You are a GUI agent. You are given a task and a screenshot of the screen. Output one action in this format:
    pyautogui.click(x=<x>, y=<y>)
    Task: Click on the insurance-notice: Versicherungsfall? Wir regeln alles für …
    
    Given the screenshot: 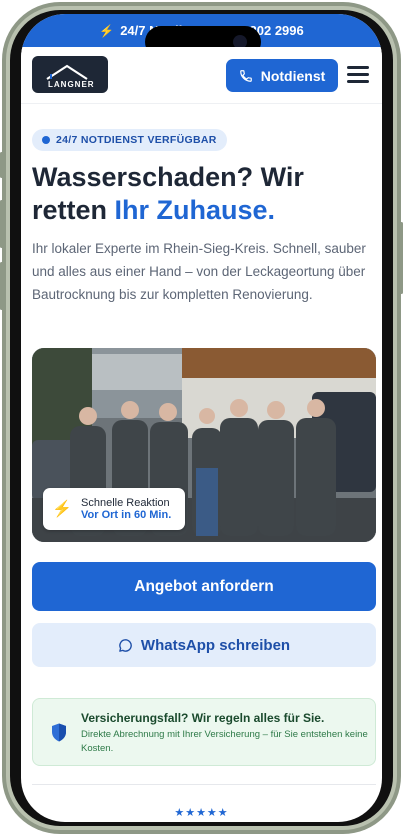 What is the action you would take?
    pyautogui.click(x=204, y=732)
    